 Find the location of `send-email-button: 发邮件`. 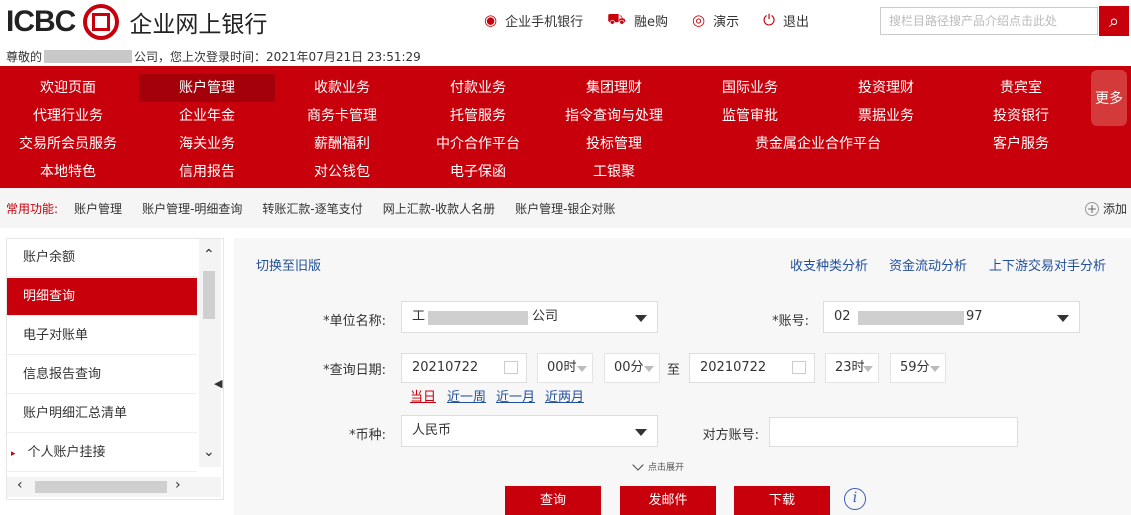

send-email-button: 发邮件 is located at coordinates (668, 500).